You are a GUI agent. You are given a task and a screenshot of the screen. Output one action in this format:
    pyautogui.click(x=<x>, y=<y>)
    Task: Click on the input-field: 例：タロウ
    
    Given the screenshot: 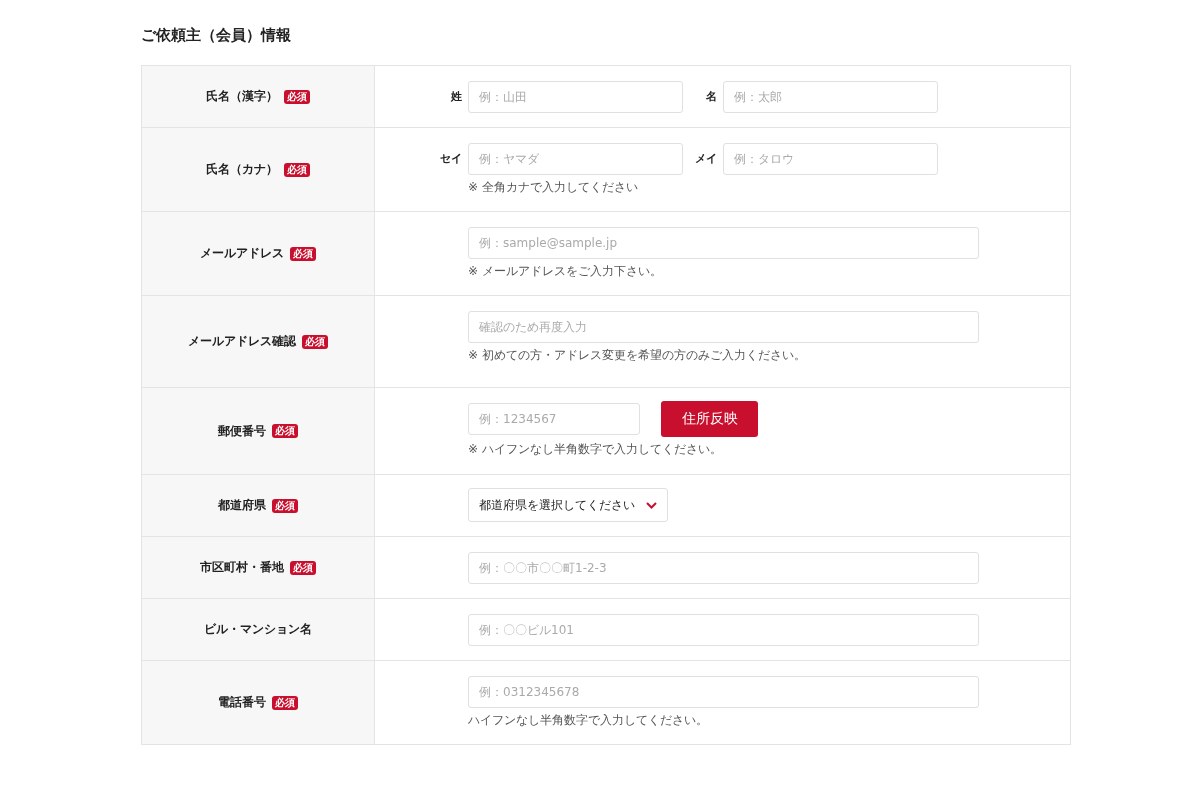 What is the action you would take?
    pyautogui.click(x=830, y=159)
    